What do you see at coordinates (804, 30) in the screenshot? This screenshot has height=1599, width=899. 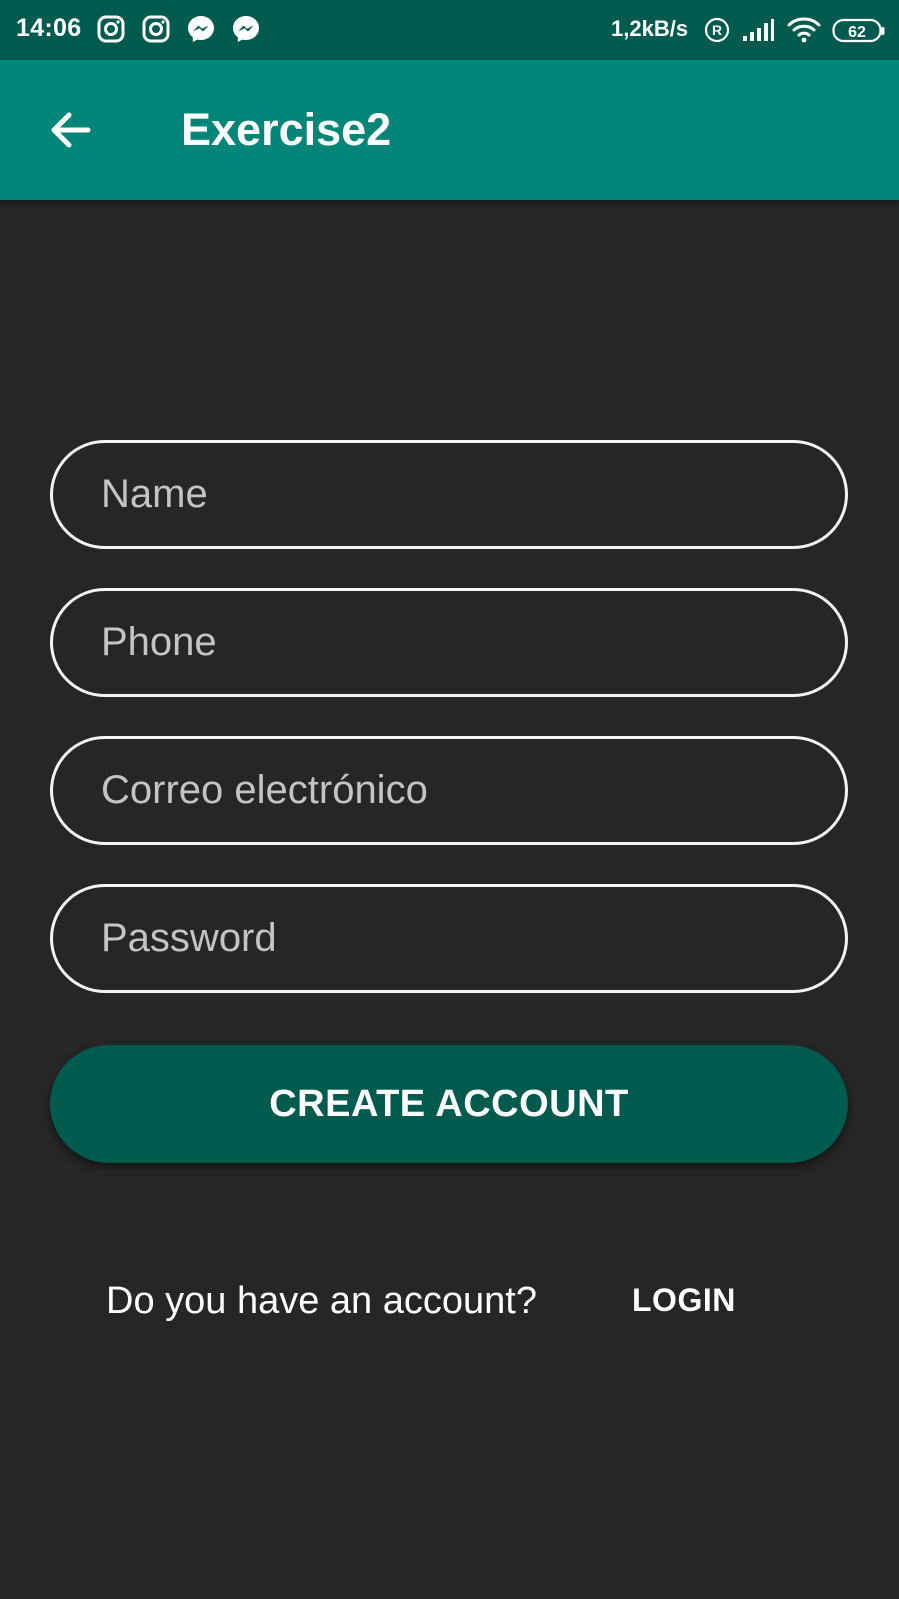 I see `wifi-icon` at bounding box center [804, 30].